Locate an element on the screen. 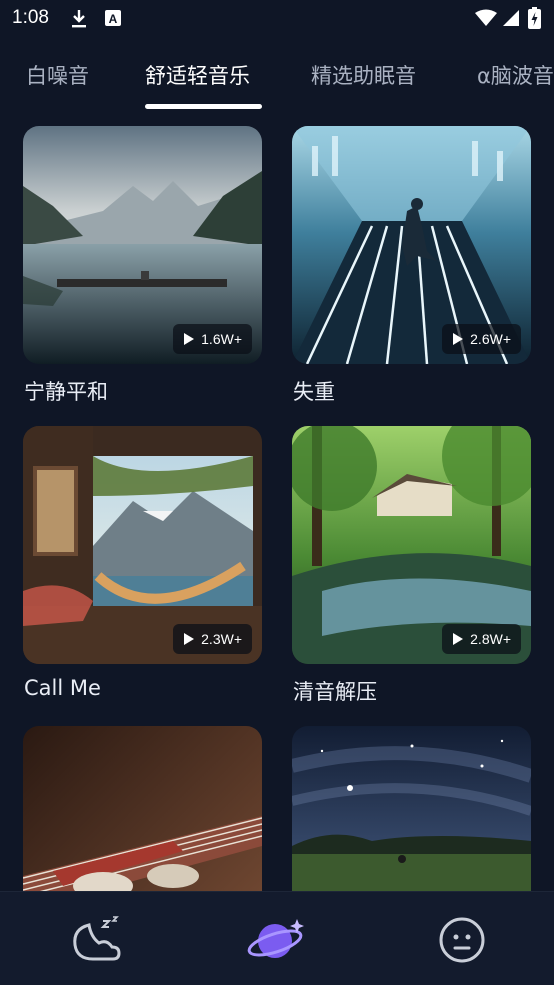 The width and height of the screenshot is (554, 985). nav-profile-tab is located at coordinates (462, 940).